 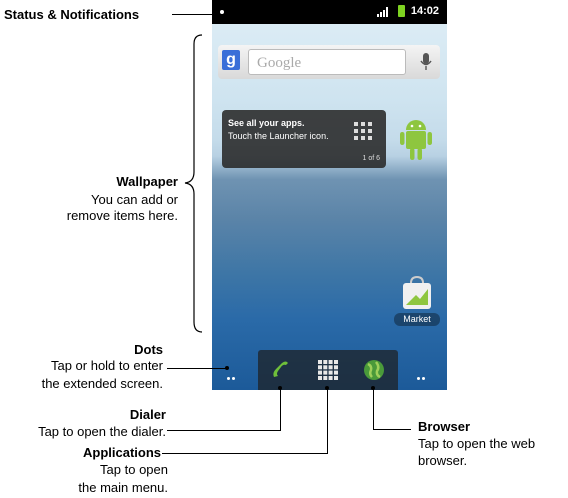 What do you see at coordinates (363, 131) in the screenshot?
I see `launcher-grid-icon` at bounding box center [363, 131].